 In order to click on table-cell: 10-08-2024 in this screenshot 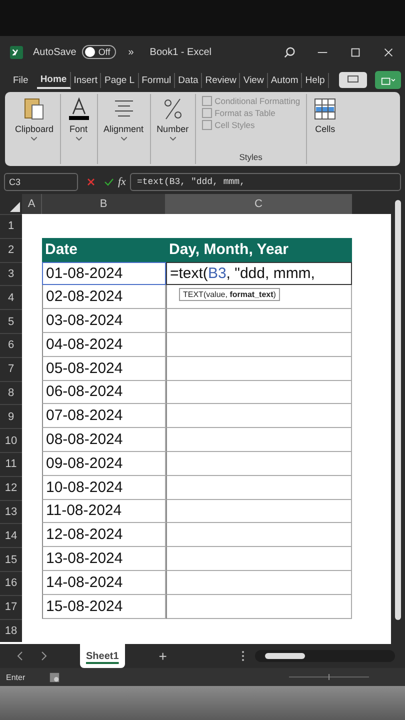, I will do `click(104, 488)`.